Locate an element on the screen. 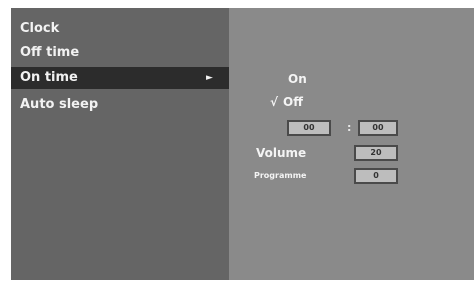 The image size is (474, 283). menu-item-on-time: On time ► is located at coordinates (120, 78).